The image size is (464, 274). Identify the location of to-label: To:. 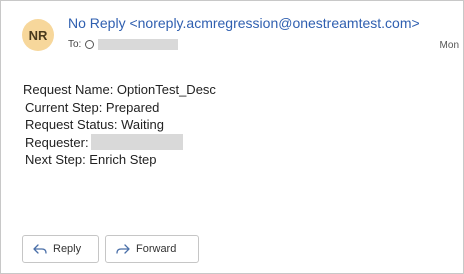
(75, 44).